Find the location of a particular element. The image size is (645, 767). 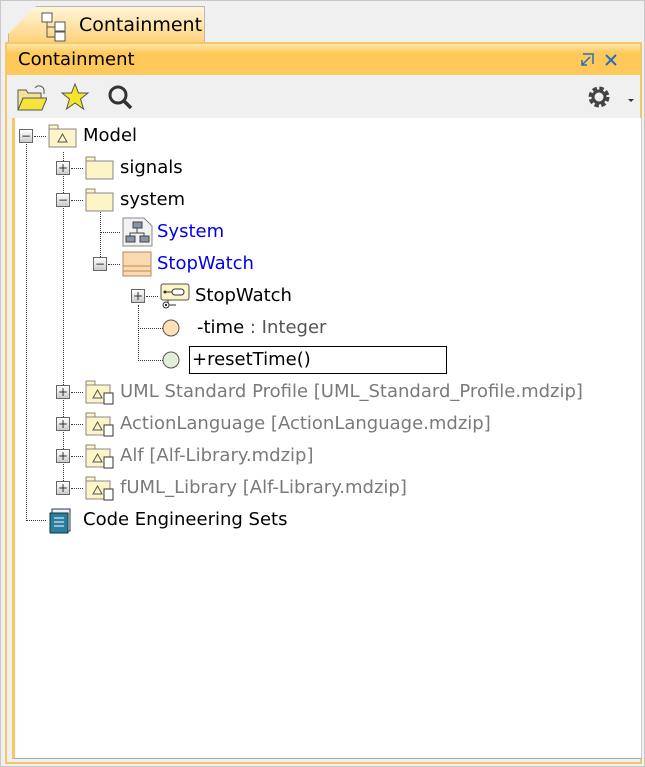

restore-icon is located at coordinates (587, 60).